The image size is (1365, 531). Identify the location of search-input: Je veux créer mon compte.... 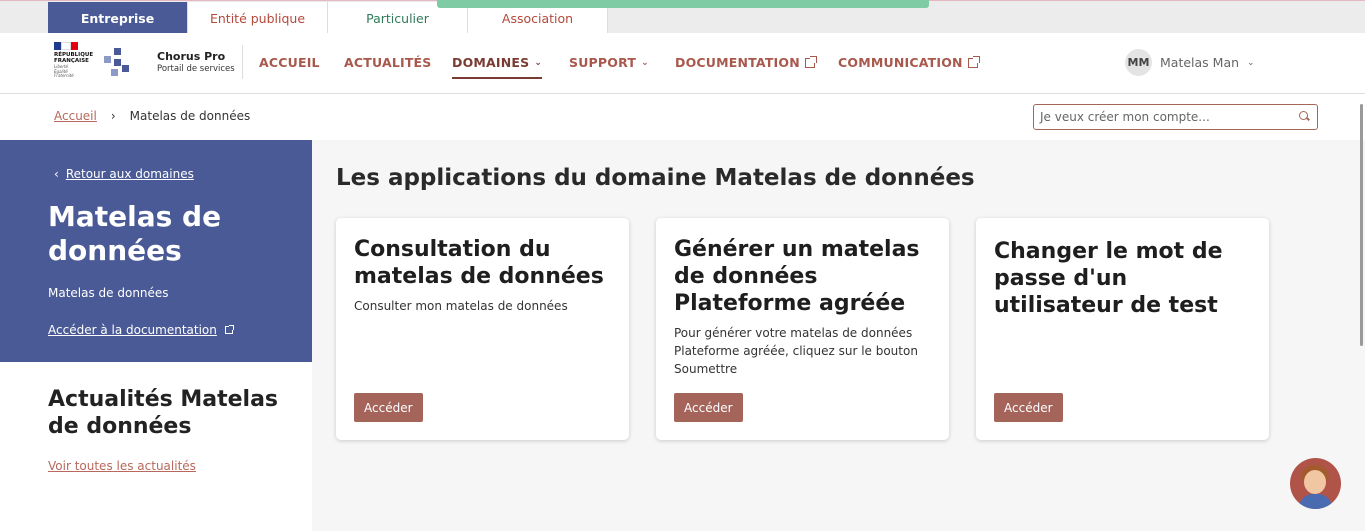
(1175, 117).